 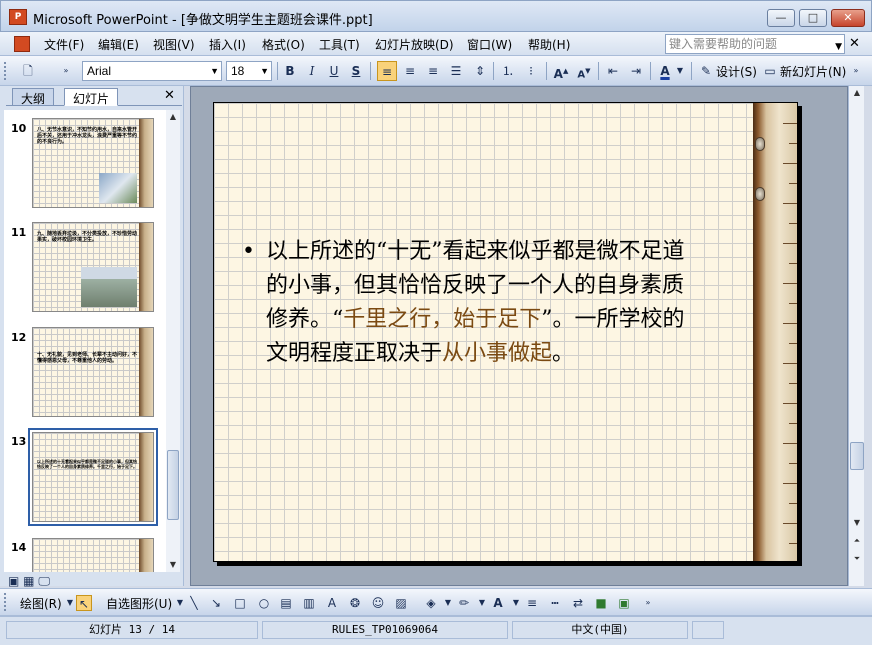 I want to click on numbered-list-icon: ⒈, so click(x=508, y=71).